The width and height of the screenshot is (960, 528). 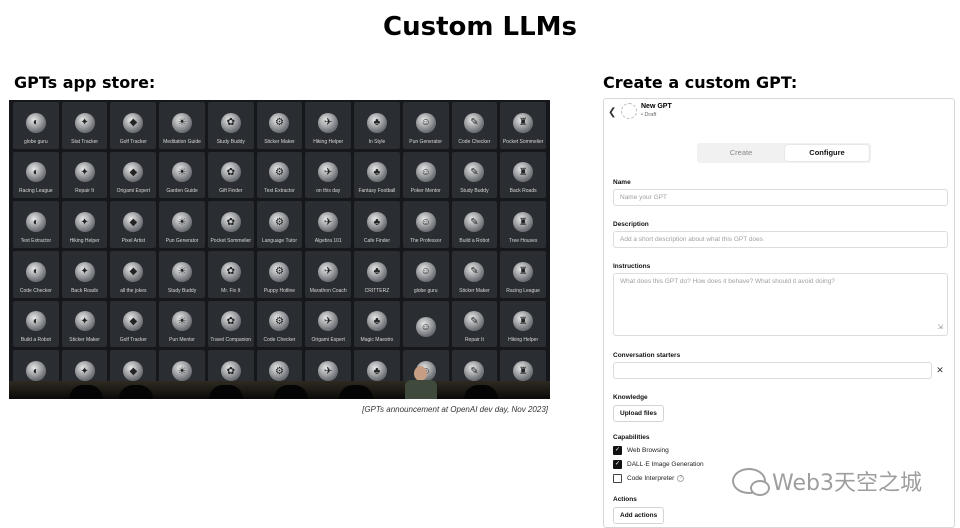 I want to click on store-tile: ✎ Build a Robot, so click(x=474, y=224).